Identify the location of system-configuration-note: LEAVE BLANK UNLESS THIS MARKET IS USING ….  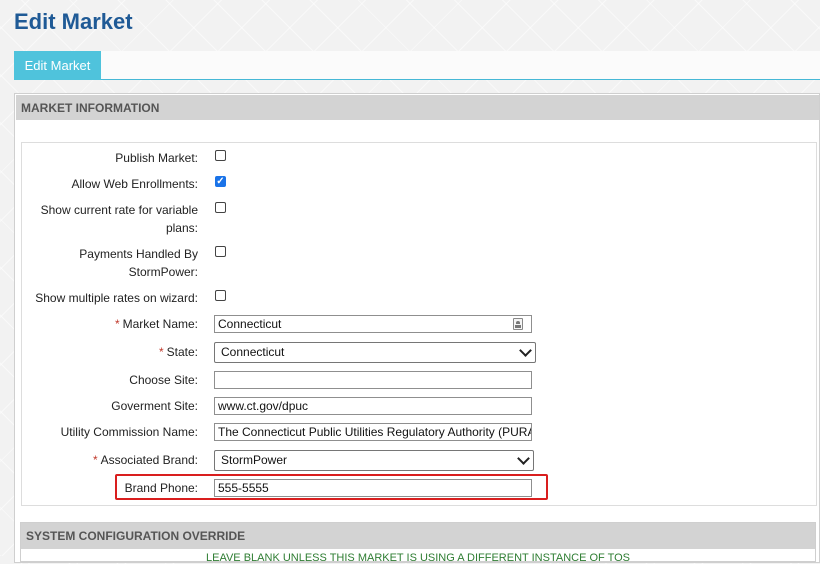
(418, 558).